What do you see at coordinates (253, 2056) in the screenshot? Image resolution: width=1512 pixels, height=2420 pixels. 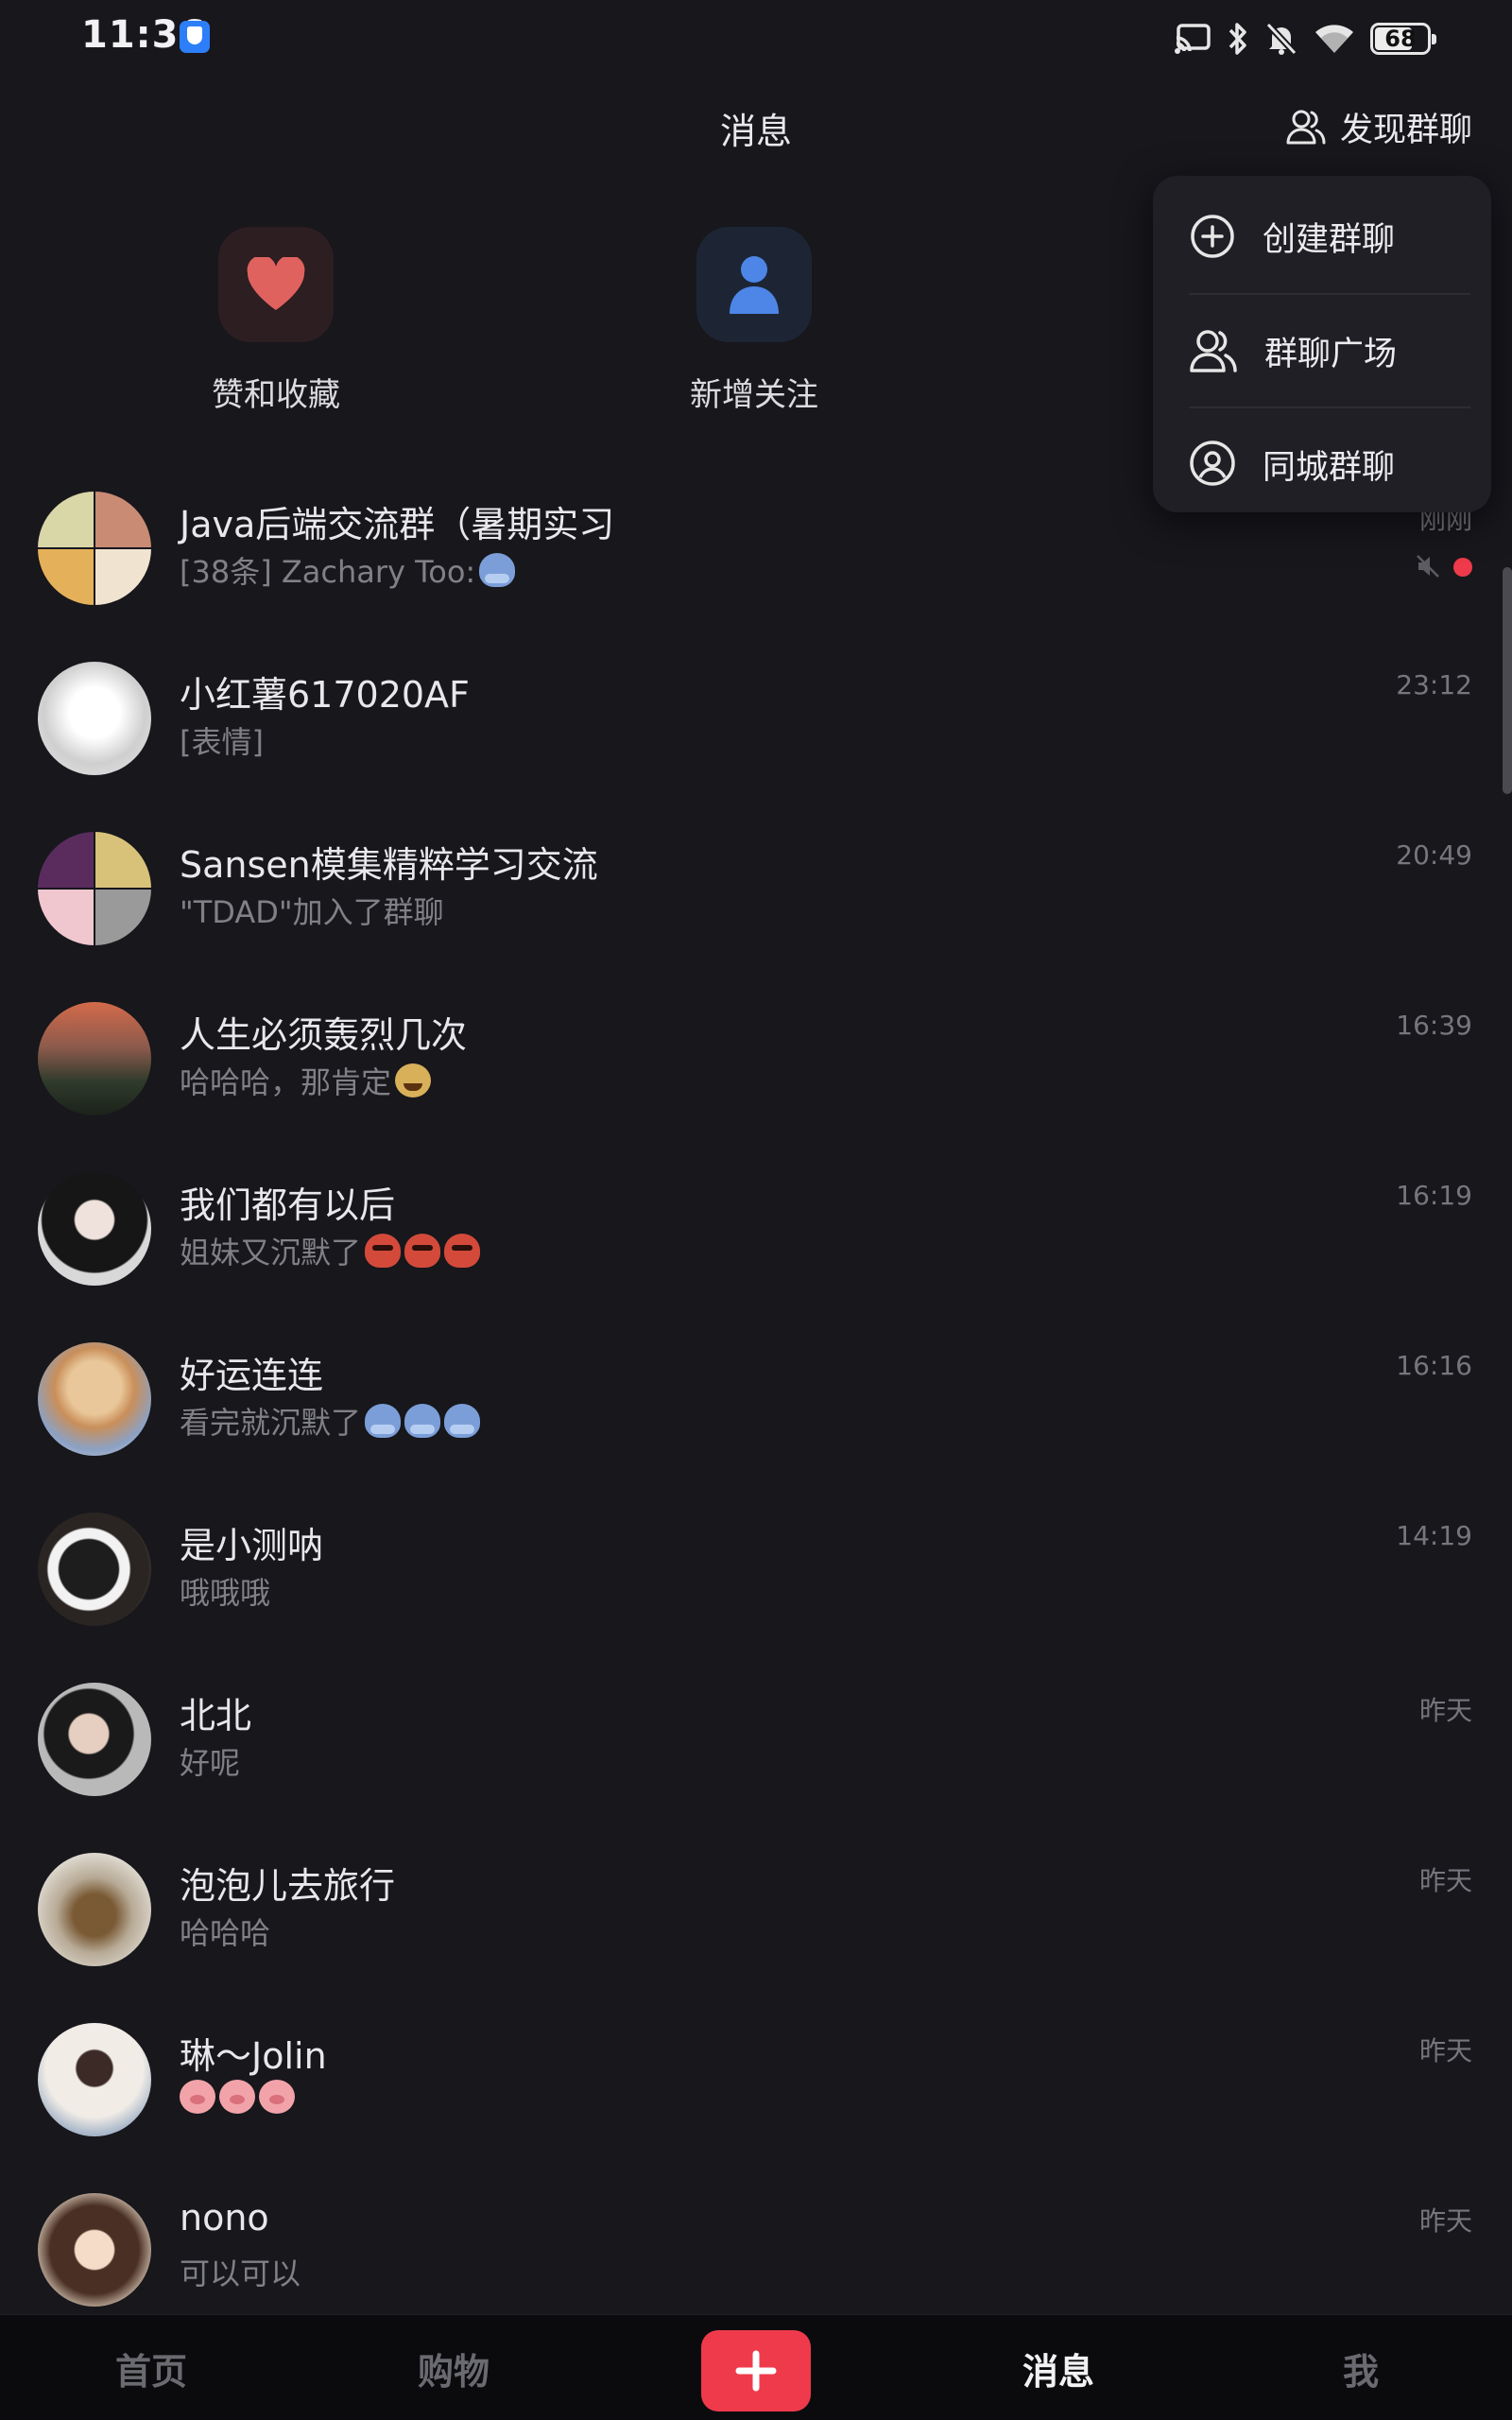 I see `conversation-name: 琳～Jolin` at bounding box center [253, 2056].